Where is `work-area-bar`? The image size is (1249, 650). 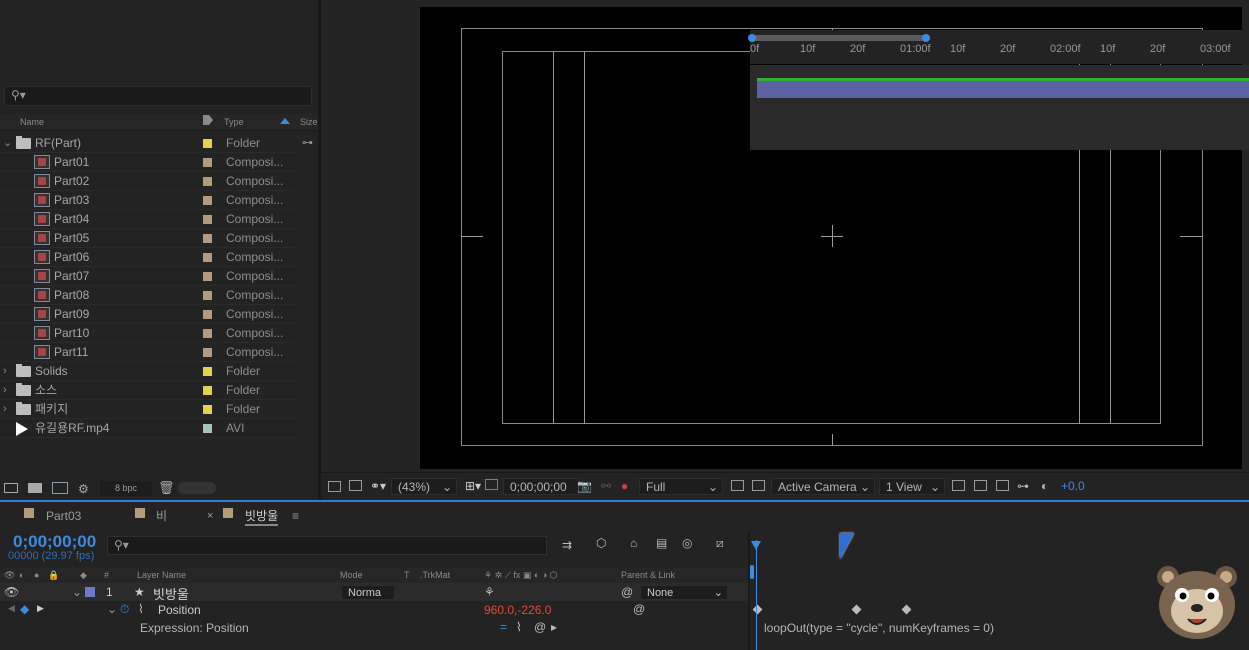 work-area-bar is located at coordinates (839, 38).